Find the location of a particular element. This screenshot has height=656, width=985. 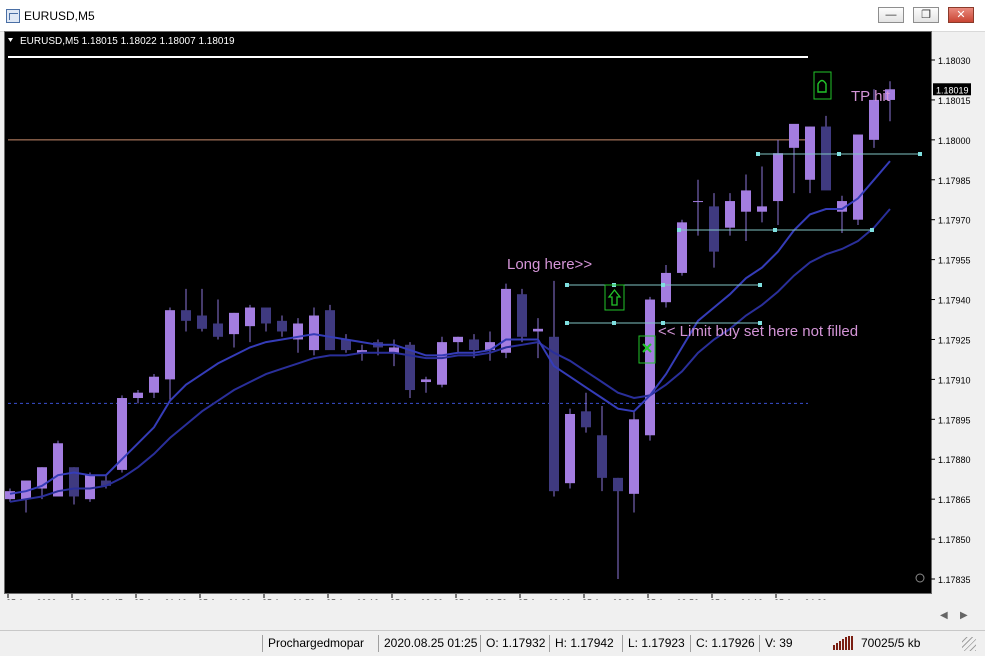

take-profit-icon is located at coordinates (822, 85).